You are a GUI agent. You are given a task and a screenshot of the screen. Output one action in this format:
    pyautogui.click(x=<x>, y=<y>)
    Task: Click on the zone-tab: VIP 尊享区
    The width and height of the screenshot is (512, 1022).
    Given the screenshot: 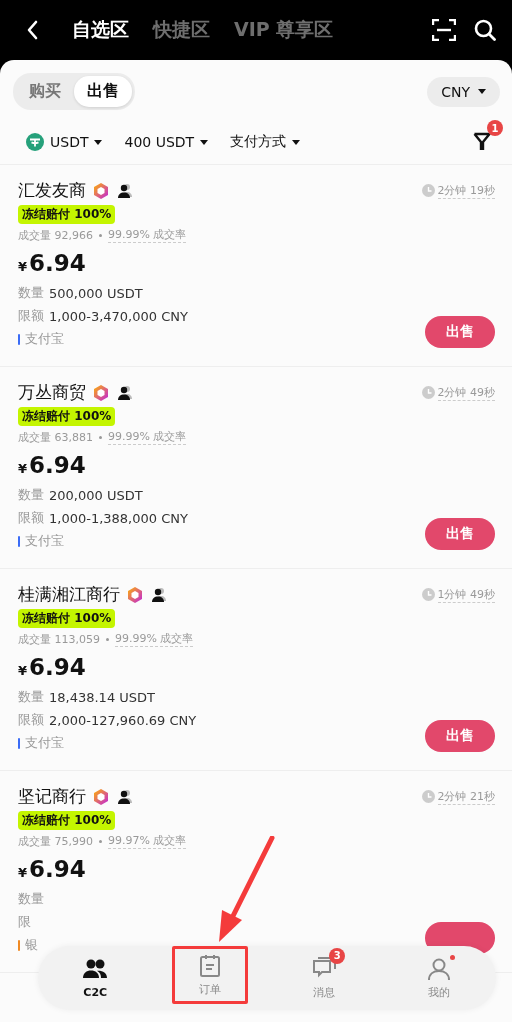 What is the action you would take?
    pyautogui.click(x=284, y=30)
    